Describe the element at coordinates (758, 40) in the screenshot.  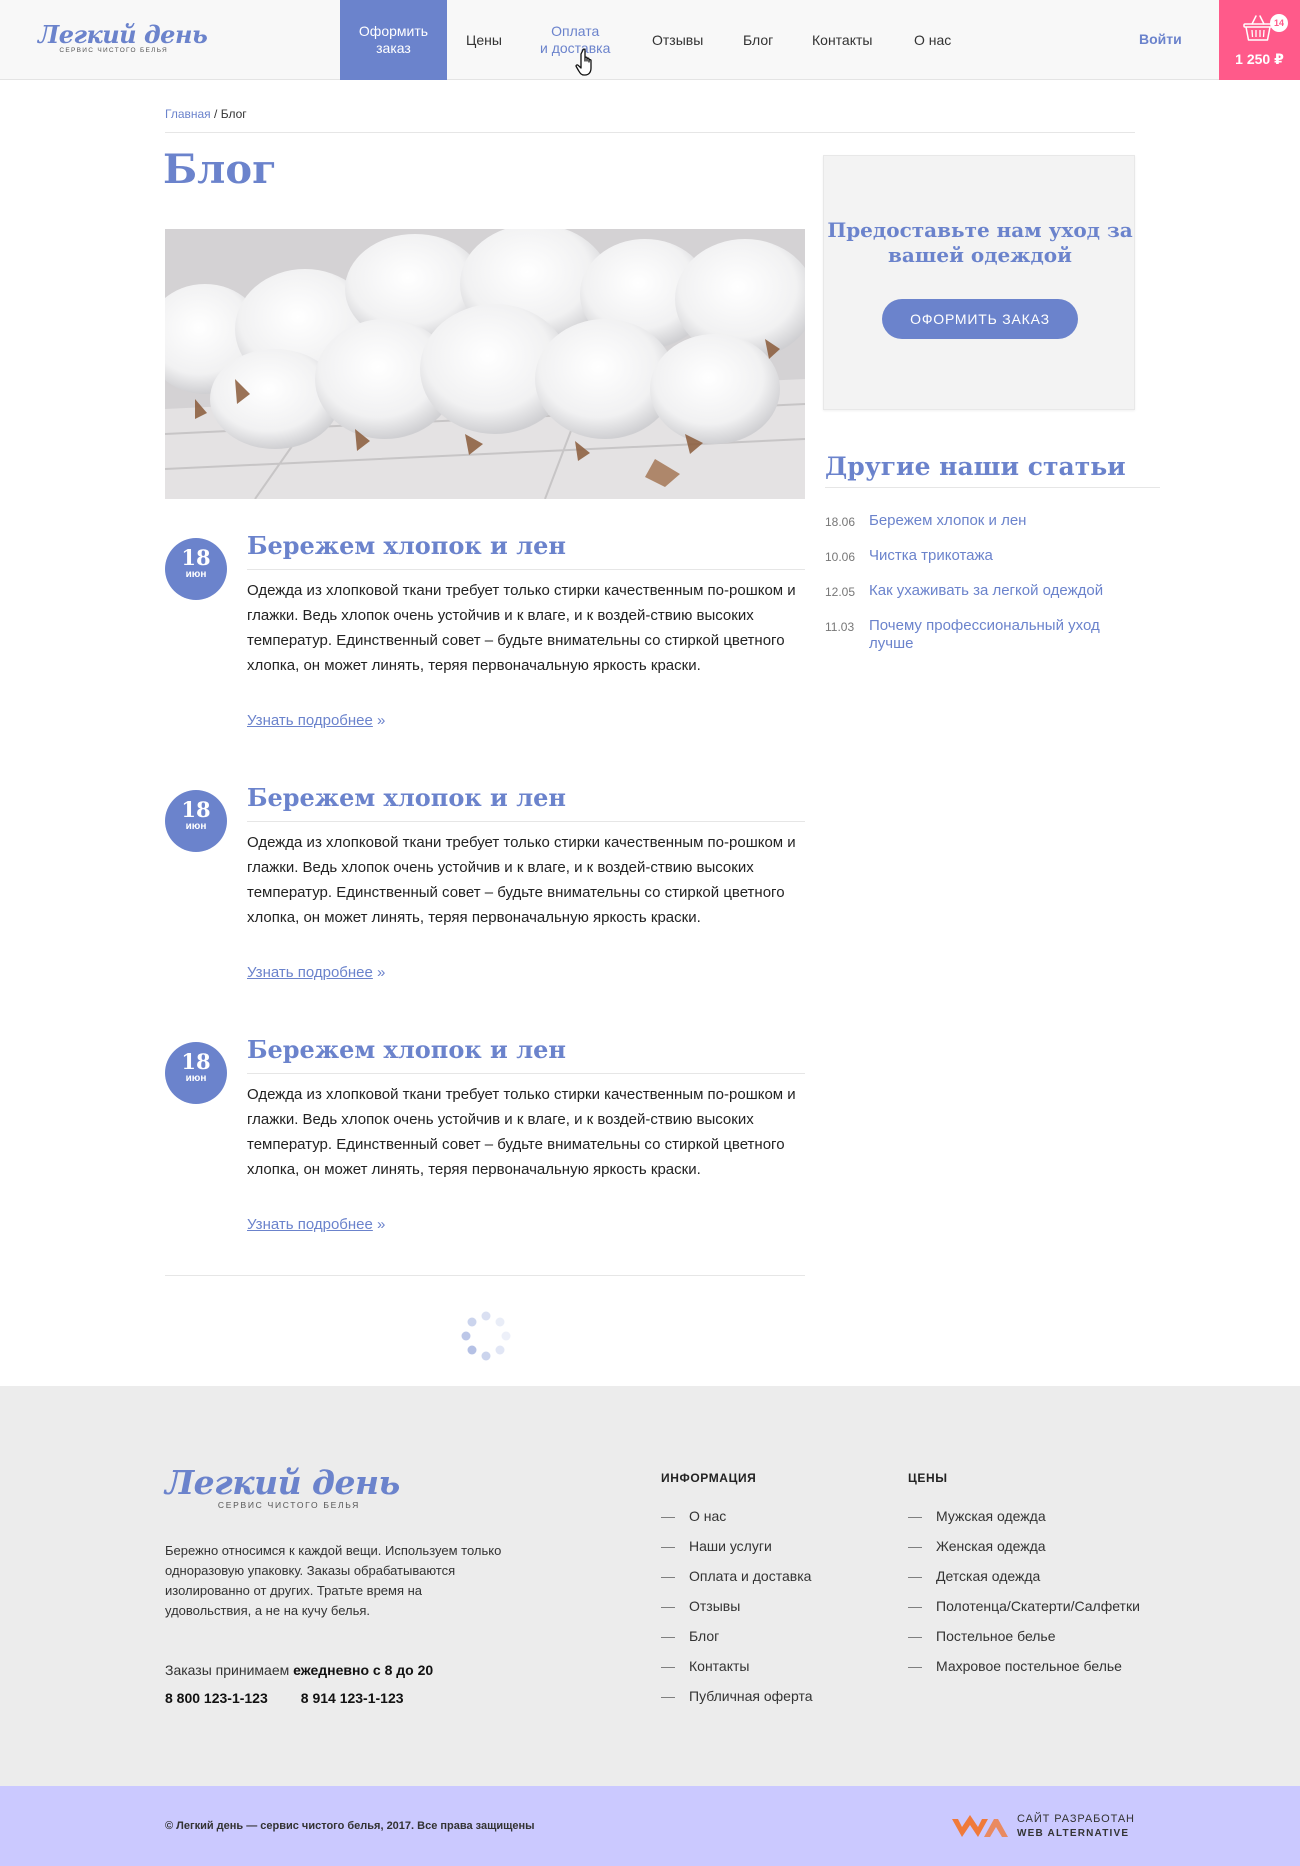
I see `nav-item-blog: Блог` at that location.